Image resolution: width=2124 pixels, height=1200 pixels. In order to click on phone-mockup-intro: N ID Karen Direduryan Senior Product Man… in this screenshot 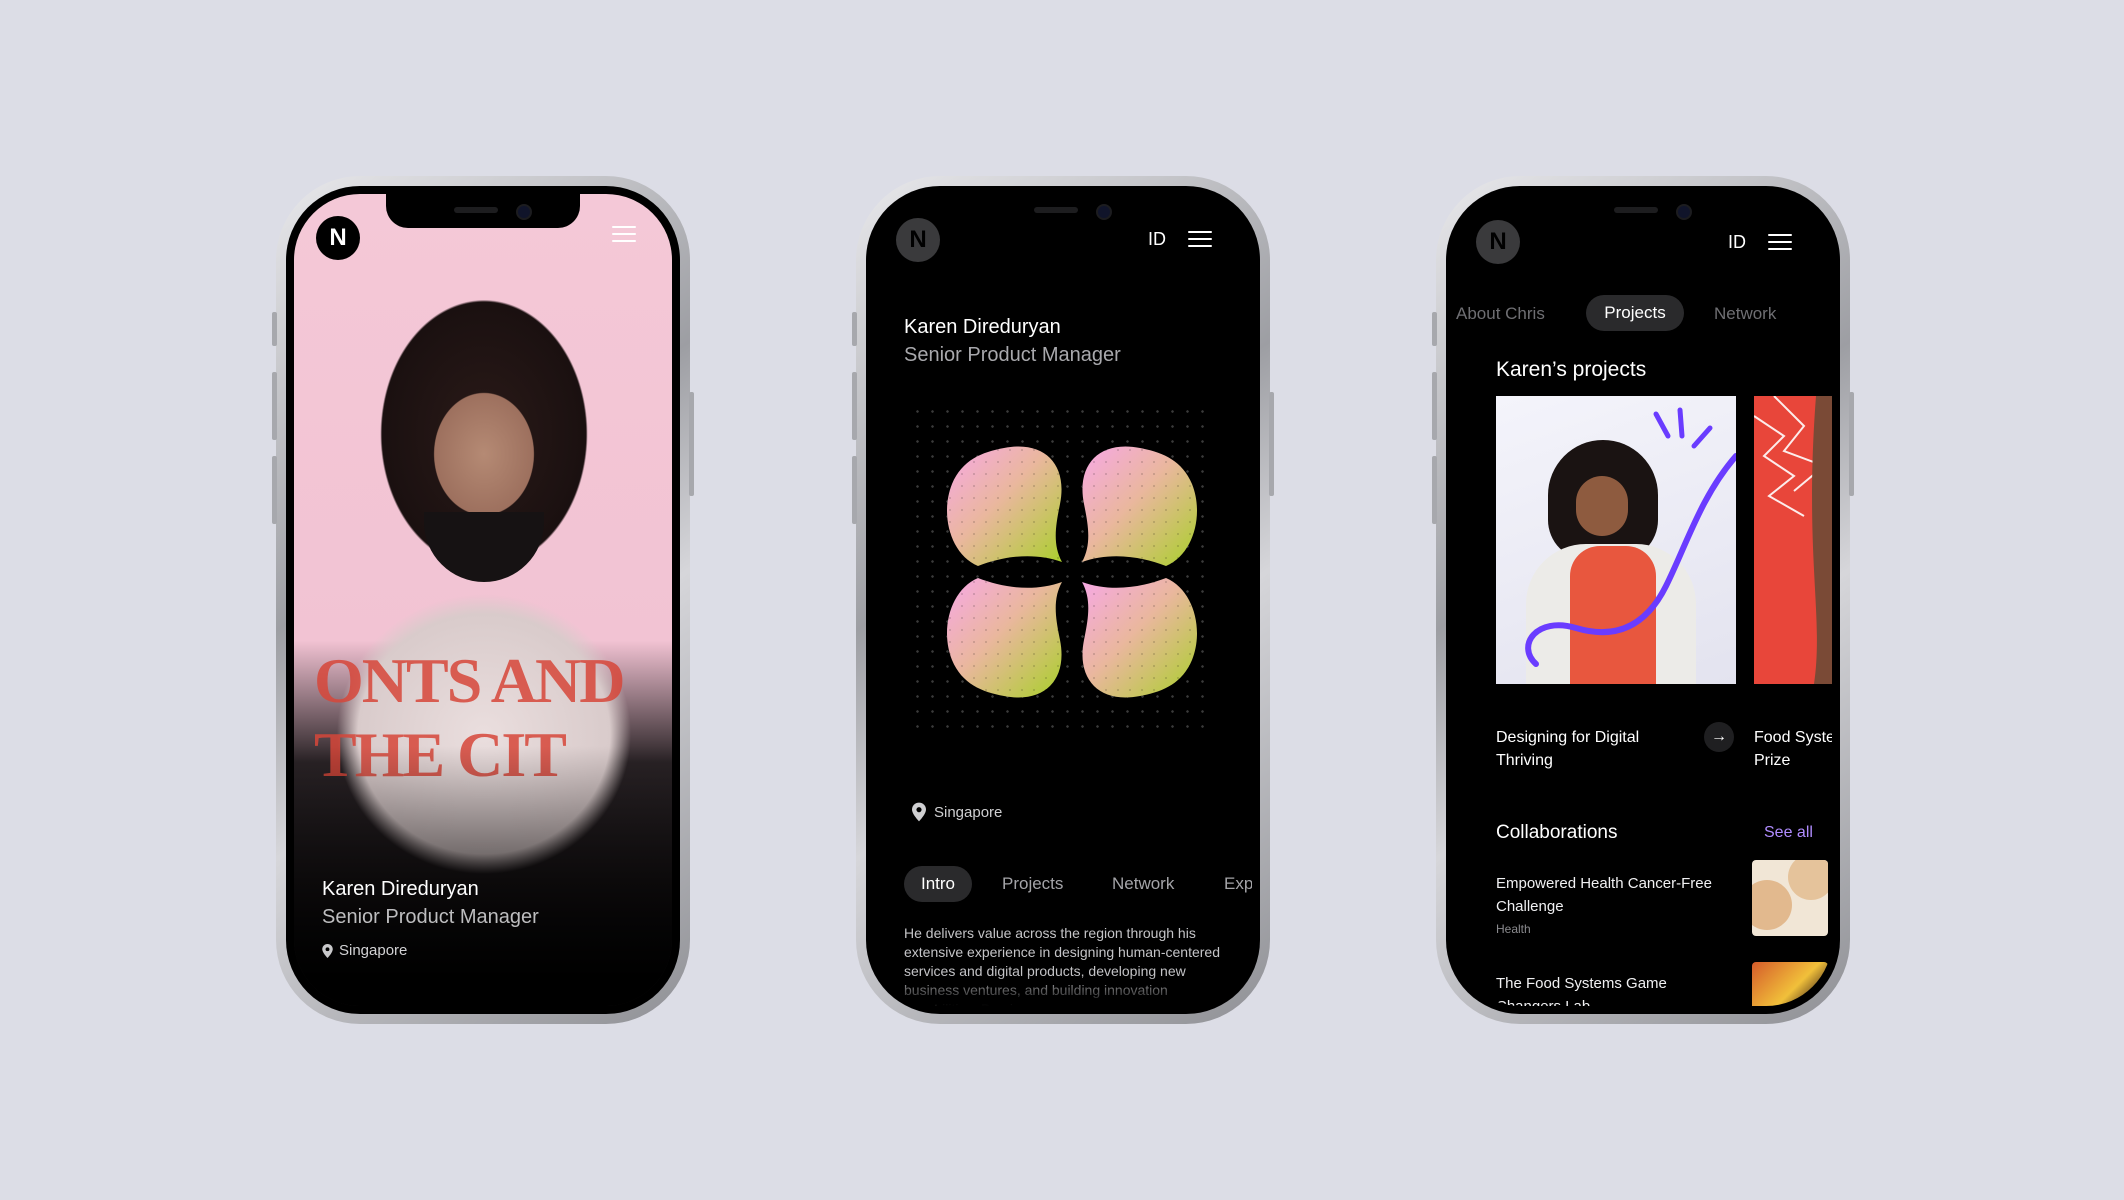, I will do `click(1063, 600)`.